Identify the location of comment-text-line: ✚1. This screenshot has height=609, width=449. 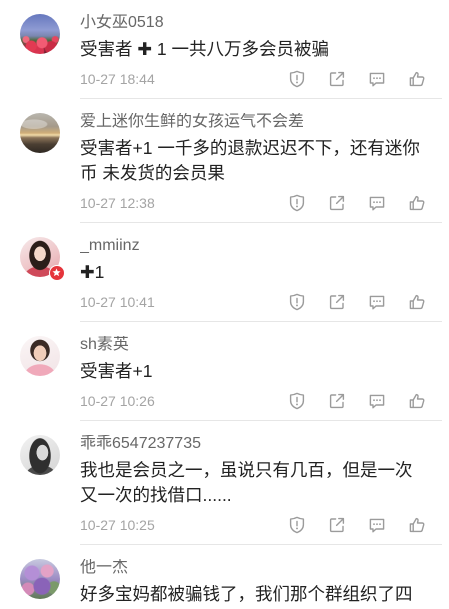
(92, 272).